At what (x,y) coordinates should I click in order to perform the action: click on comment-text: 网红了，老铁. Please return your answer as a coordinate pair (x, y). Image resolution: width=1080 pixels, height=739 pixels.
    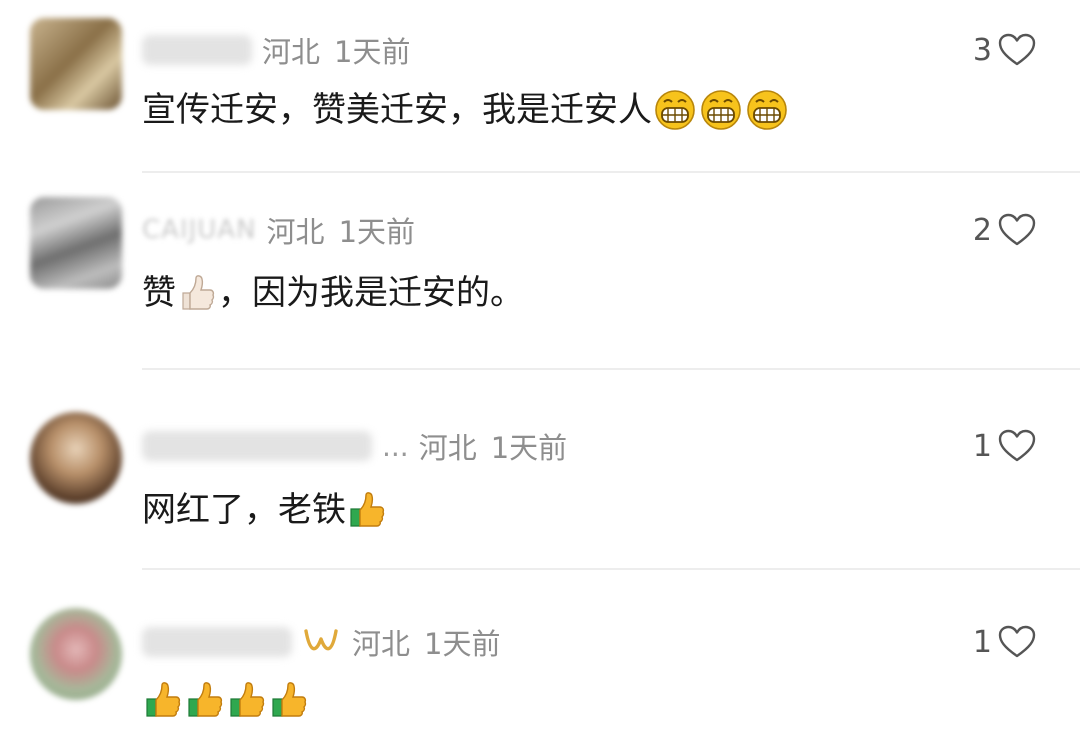
    Looking at the image, I should click on (265, 510).